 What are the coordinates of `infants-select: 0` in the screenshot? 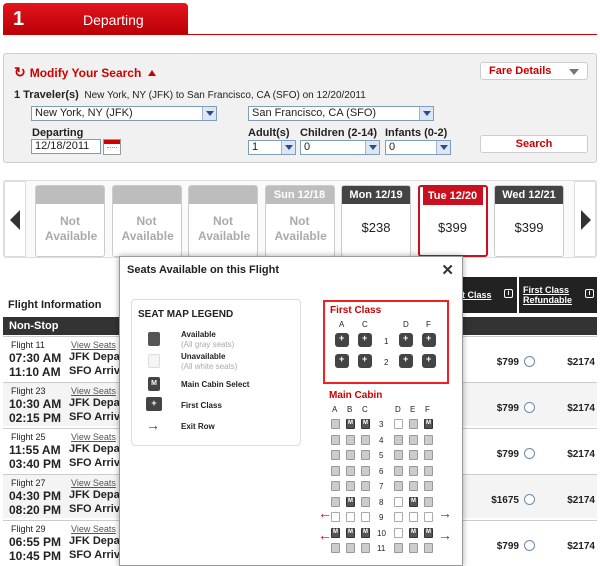 It's located at (418, 147).